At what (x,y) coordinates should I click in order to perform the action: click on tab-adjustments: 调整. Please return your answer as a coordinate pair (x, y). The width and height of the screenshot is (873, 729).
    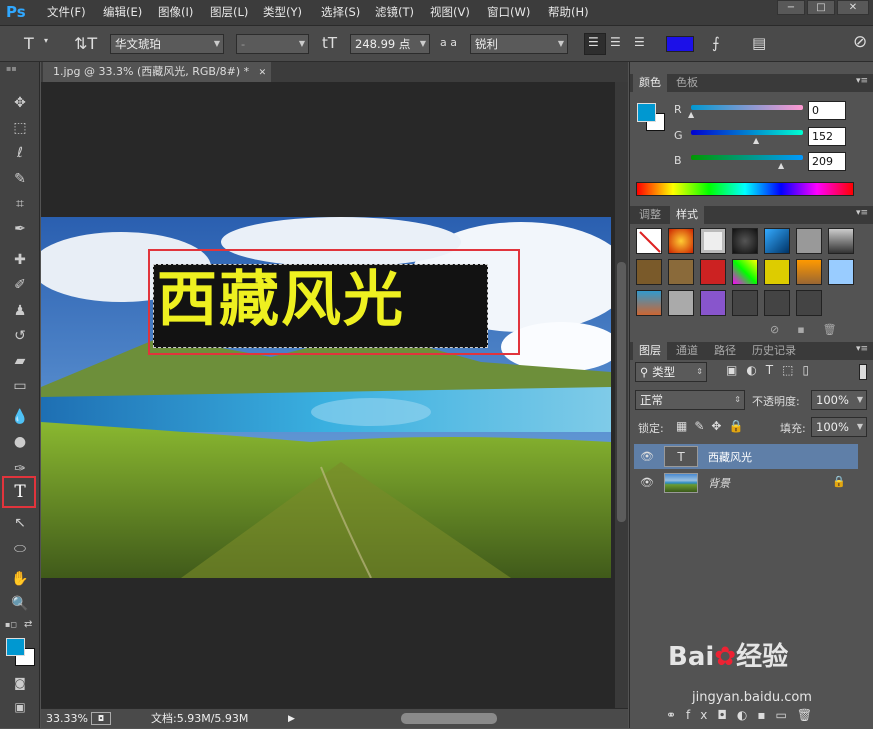
    Looking at the image, I should click on (650, 215).